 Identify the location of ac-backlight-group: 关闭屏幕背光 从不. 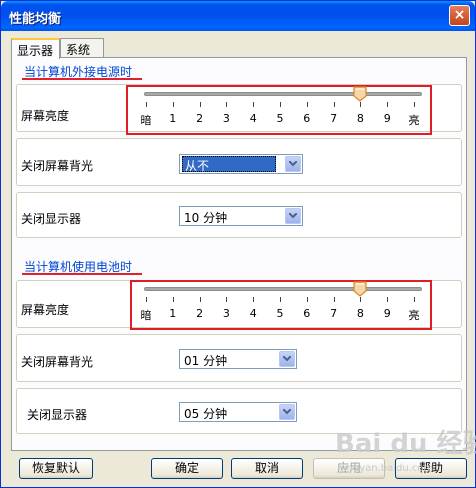
(239, 162).